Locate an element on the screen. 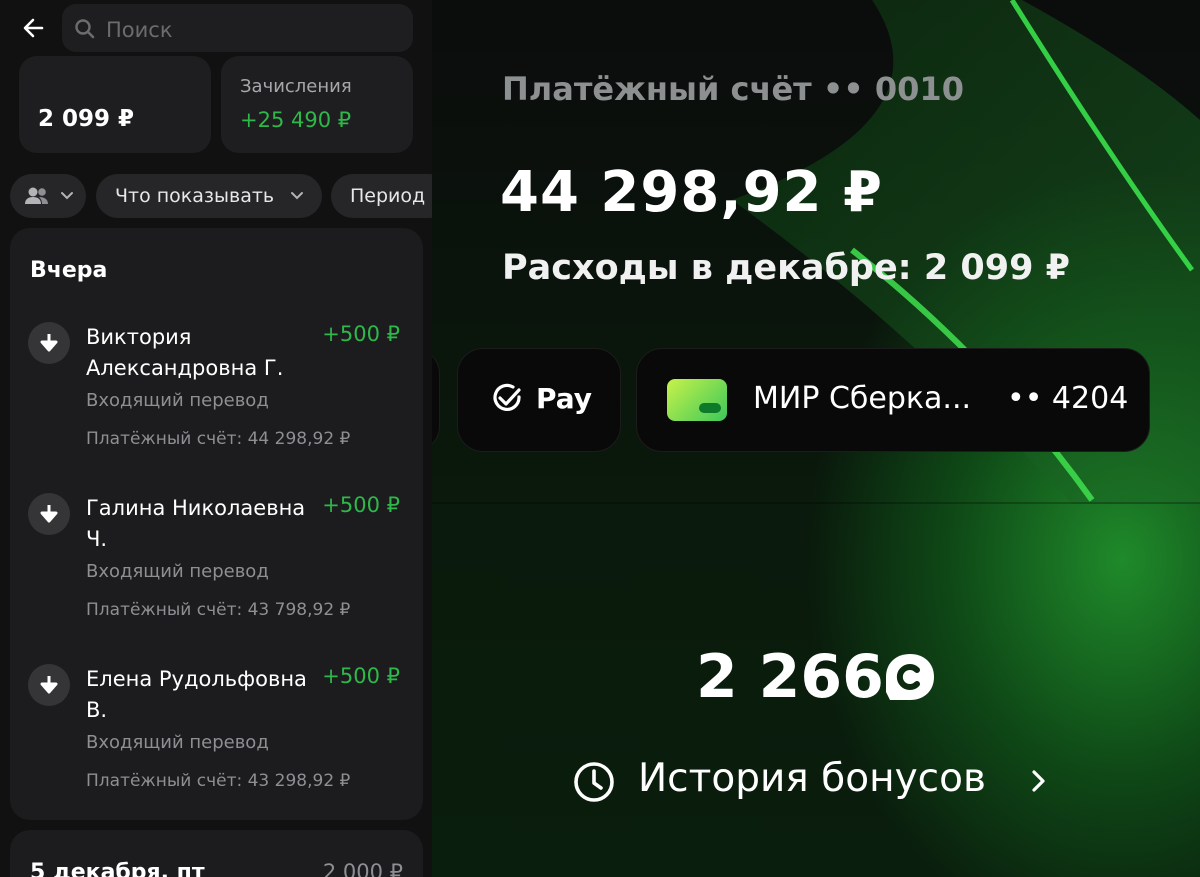  pay-button: Pay is located at coordinates (539, 400).